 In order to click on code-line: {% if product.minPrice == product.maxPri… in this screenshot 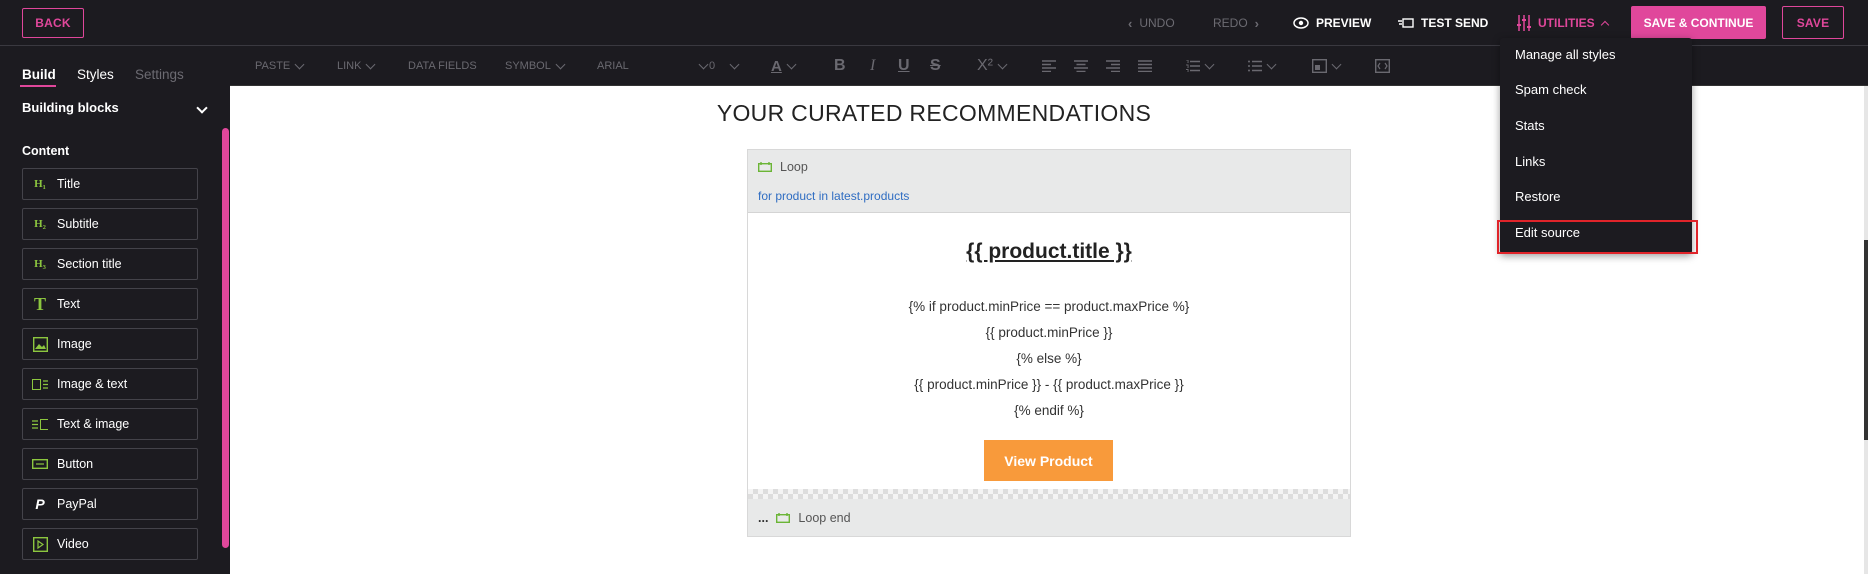, I will do `click(1049, 306)`.